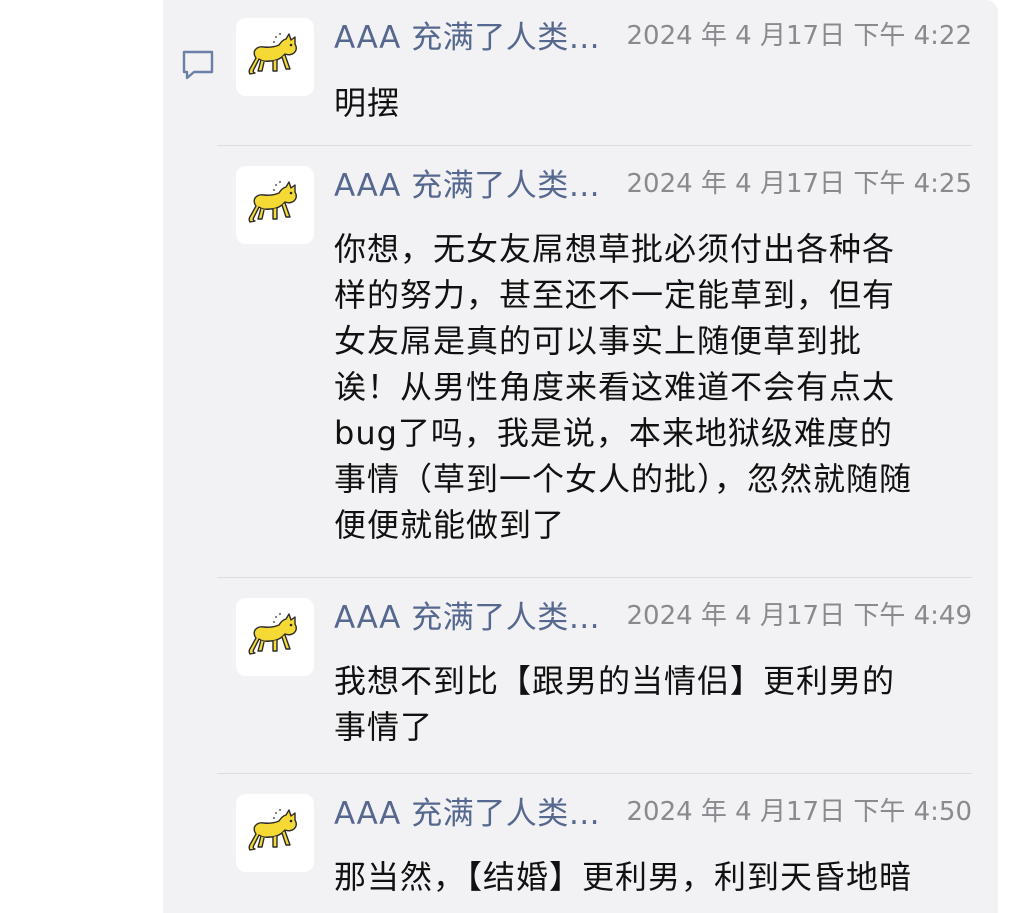 This screenshot has width=1024, height=913. What do you see at coordinates (604, 73) in the screenshot?
I see `comment-item: AAA 充满了人类… 2024 年 4 月17日 下午 4:22 明摆` at bounding box center [604, 73].